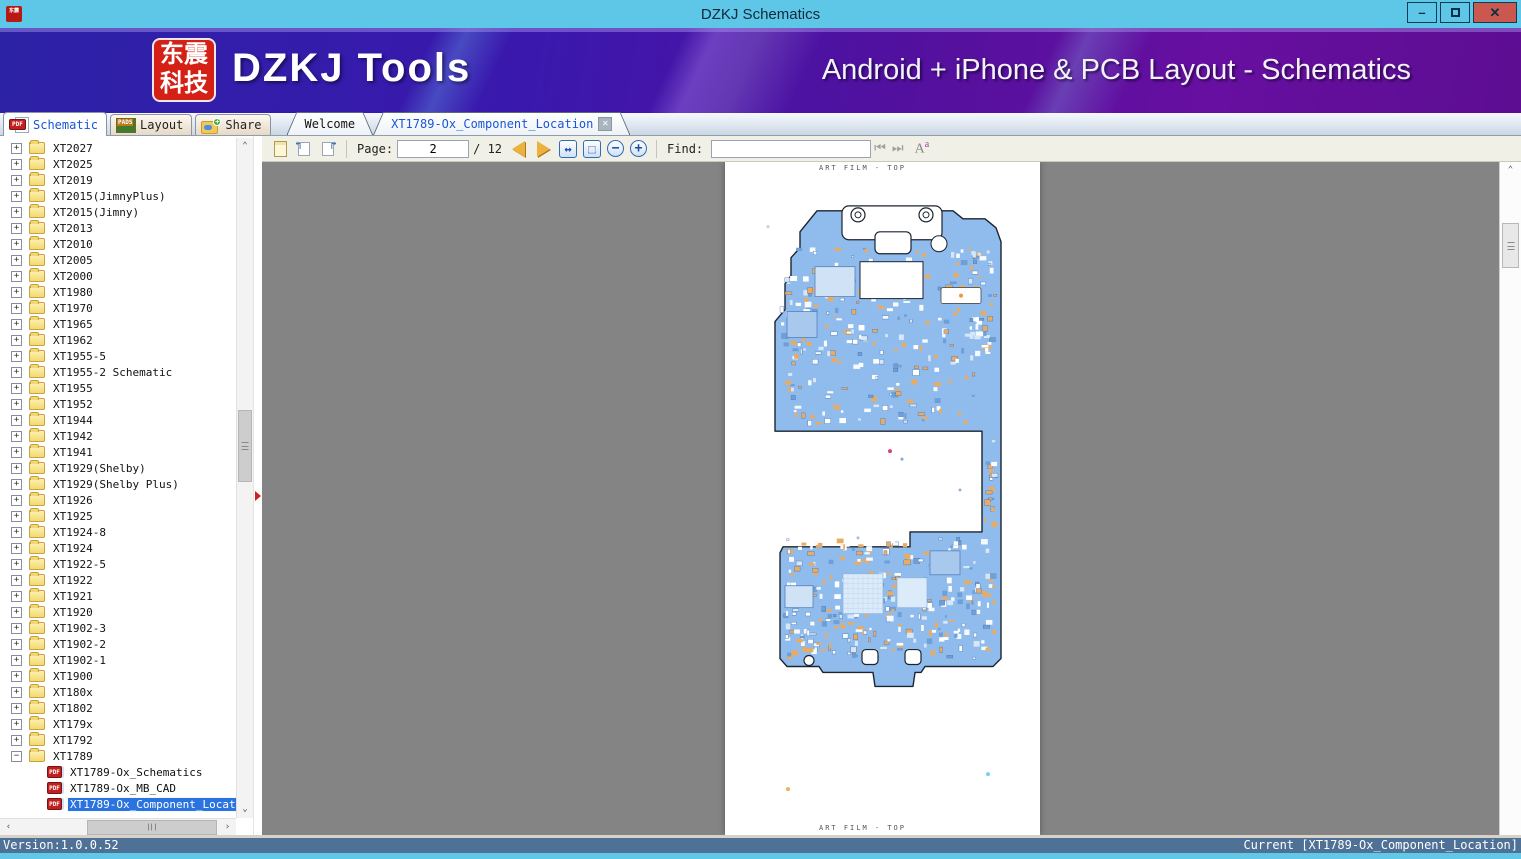  I want to click on tree-item: XT1955-2 Schematic, so click(118, 372).